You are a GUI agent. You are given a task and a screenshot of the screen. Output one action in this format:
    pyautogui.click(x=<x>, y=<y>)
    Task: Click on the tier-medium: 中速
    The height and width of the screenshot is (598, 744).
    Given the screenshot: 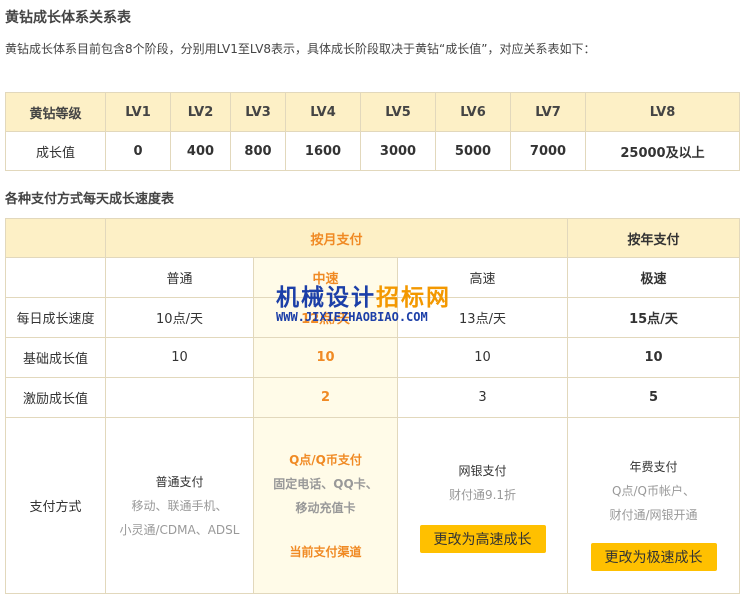 What is the action you would take?
    pyautogui.click(x=325, y=277)
    